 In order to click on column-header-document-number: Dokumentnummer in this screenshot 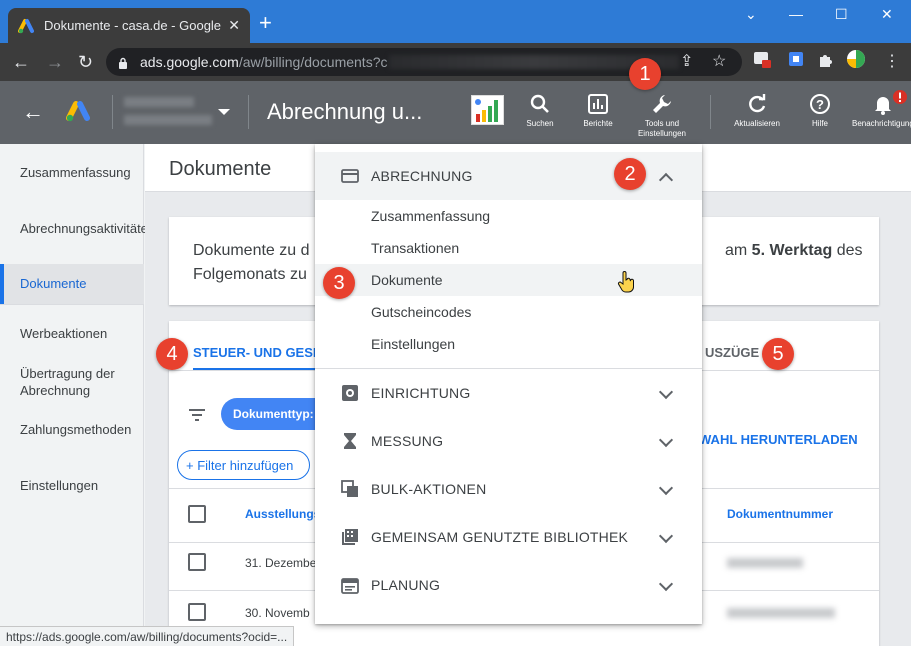, I will do `click(780, 514)`.